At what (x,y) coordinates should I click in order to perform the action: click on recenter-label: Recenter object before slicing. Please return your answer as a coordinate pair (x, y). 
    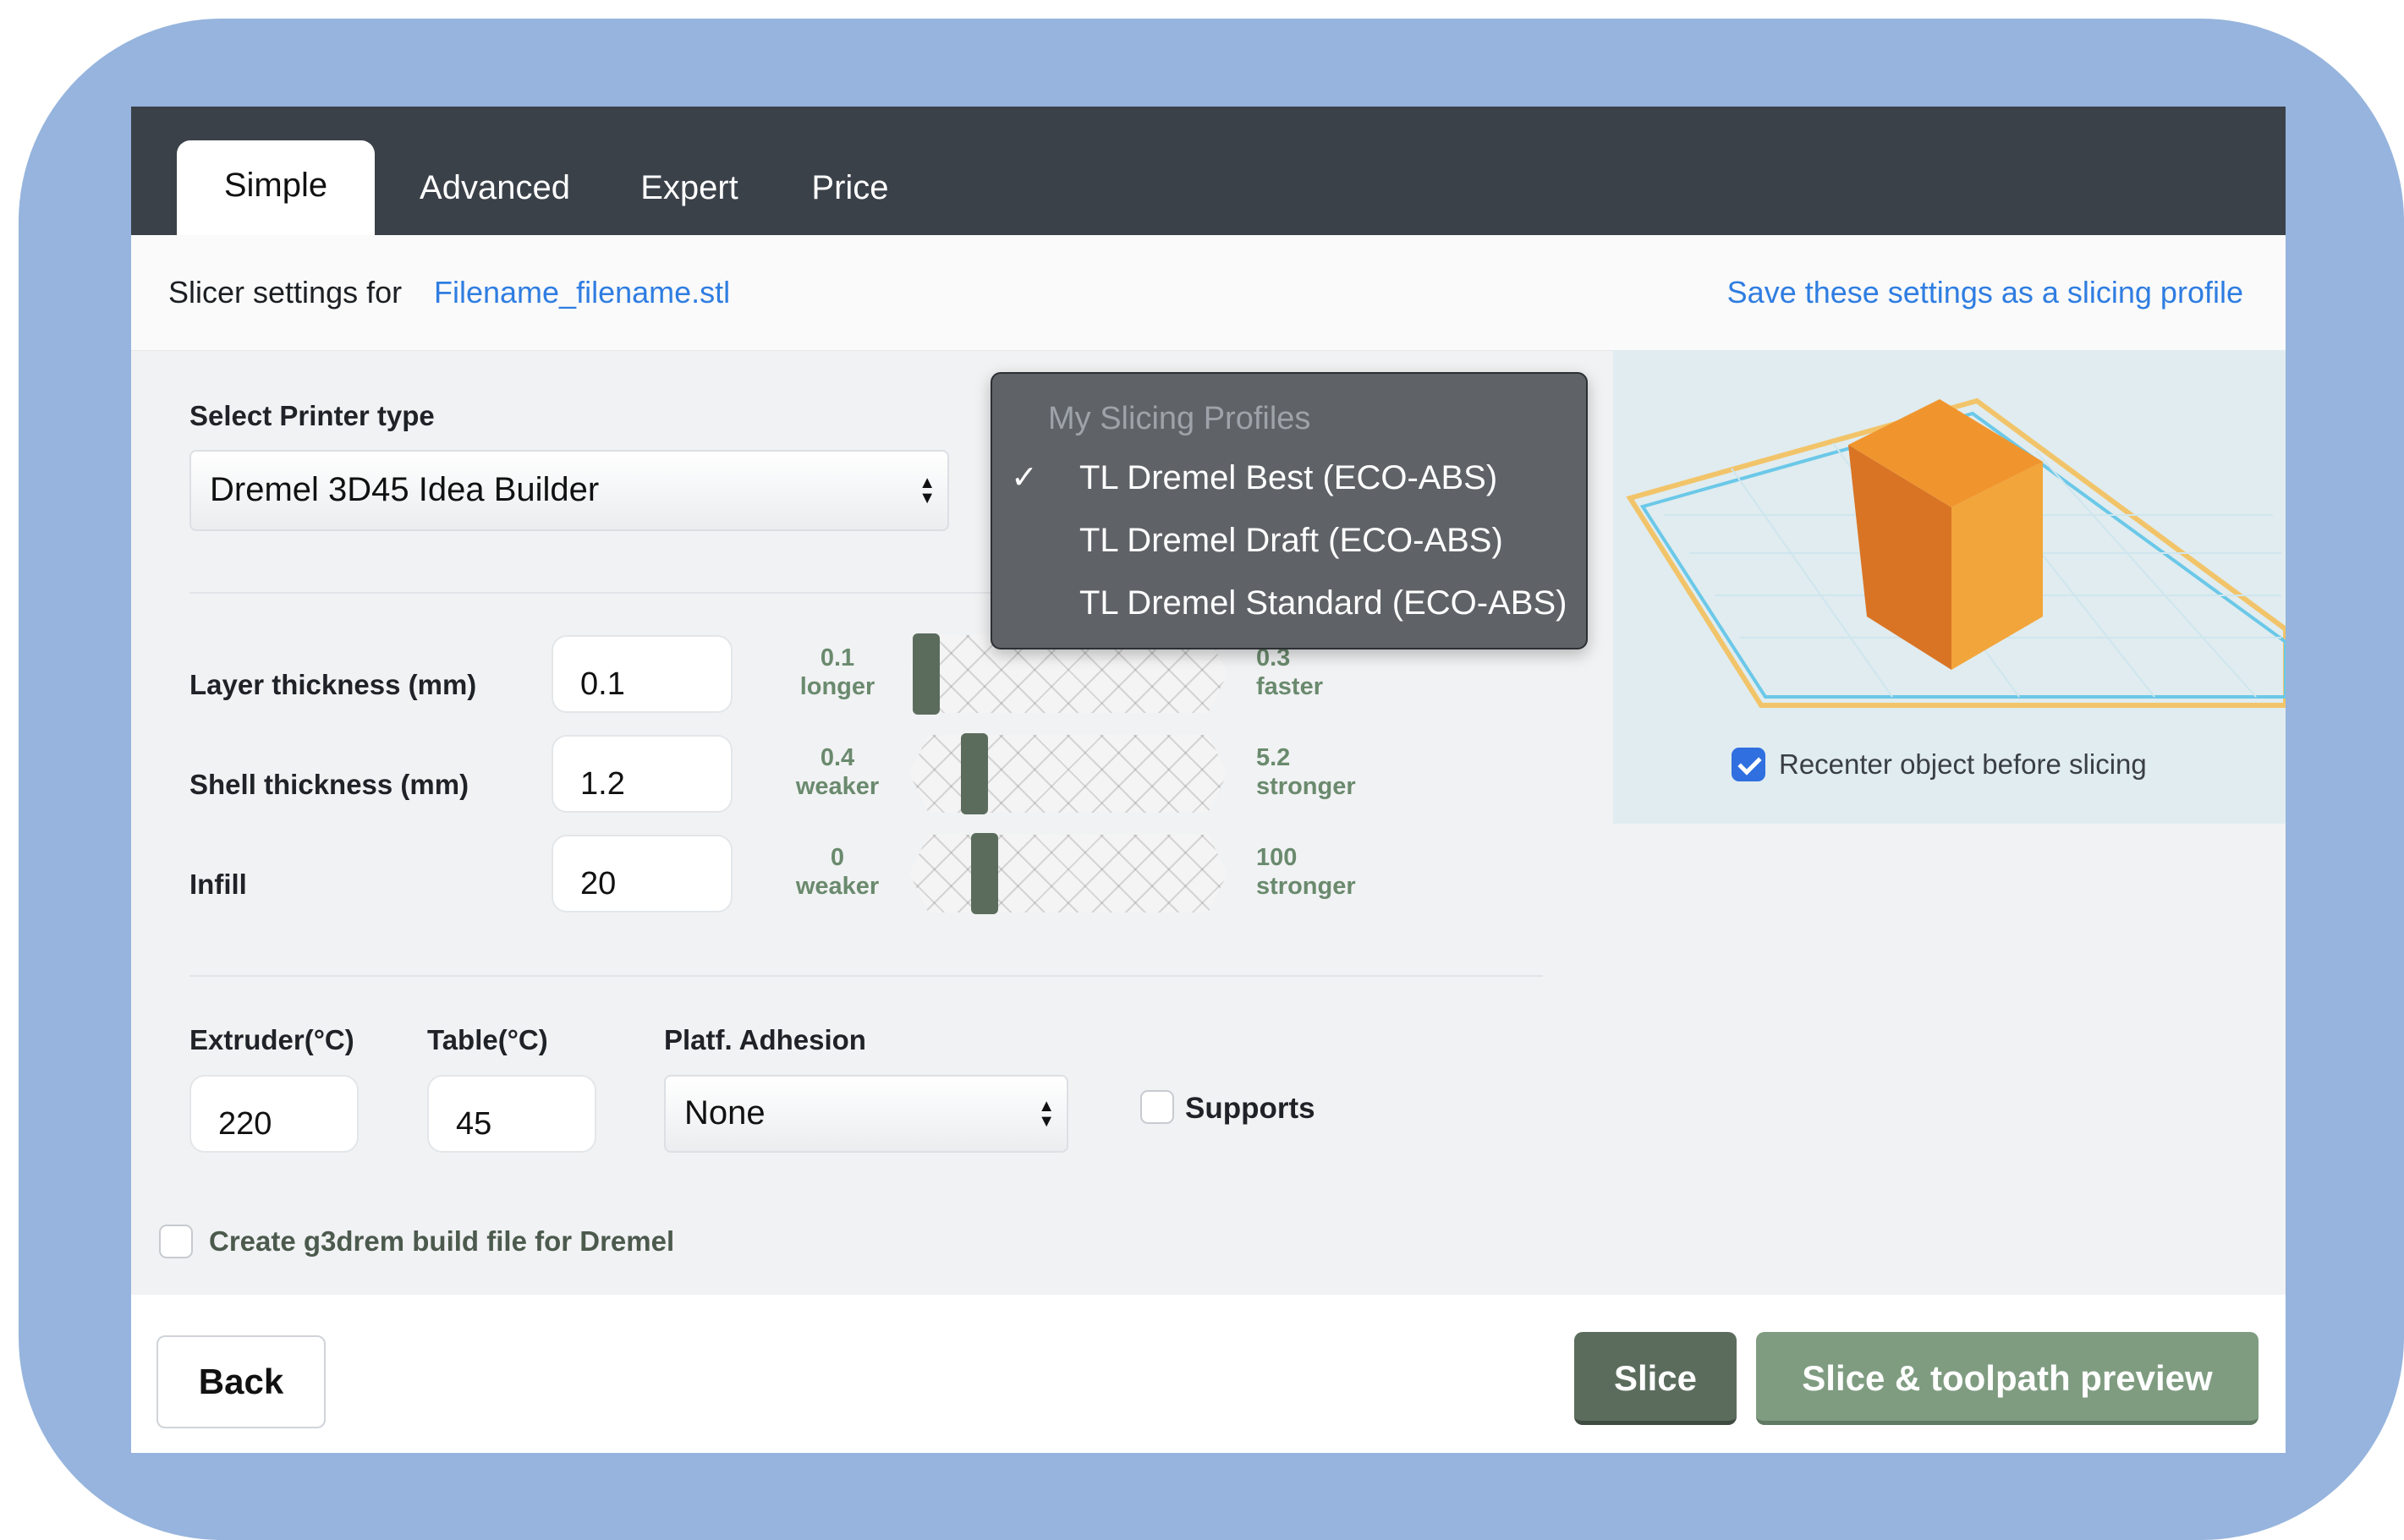
    Looking at the image, I should click on (1963, 764).